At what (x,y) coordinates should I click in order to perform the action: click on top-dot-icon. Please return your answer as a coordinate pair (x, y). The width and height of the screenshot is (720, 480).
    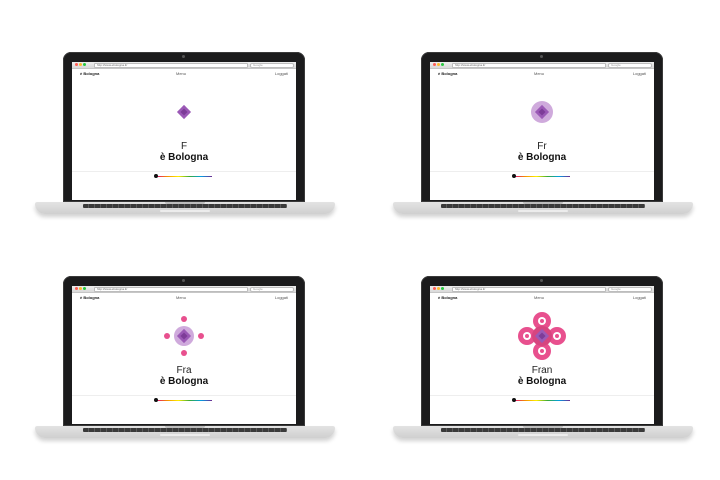
    Looking at the image, I should click on (184, 319).